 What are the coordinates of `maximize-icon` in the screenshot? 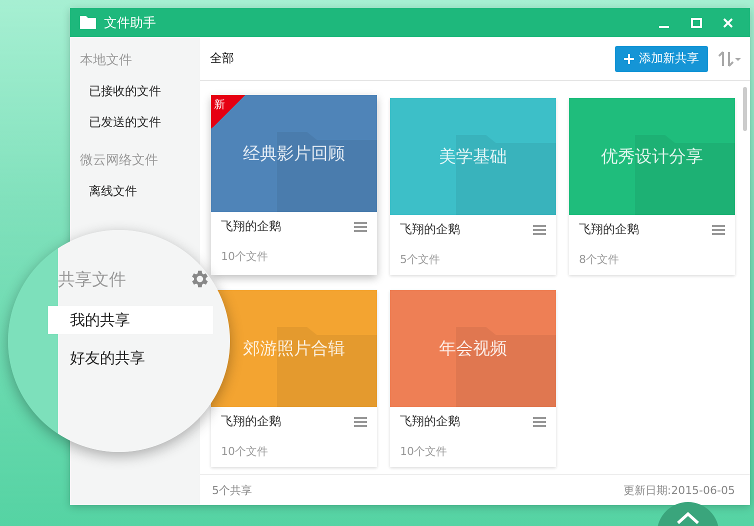 It's located at (696, 23).